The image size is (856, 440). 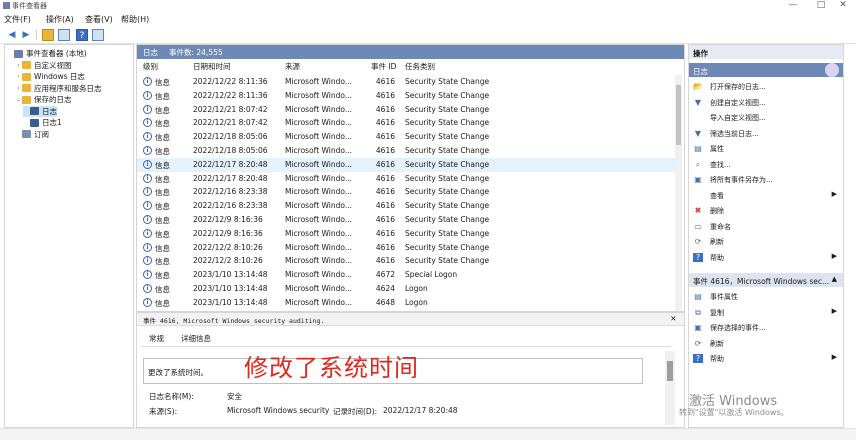 What do you see at coordinates (383, 67) in the screenshot?
I see `column-header-event-id: 事件 ID` at bounding box center [383, 67].